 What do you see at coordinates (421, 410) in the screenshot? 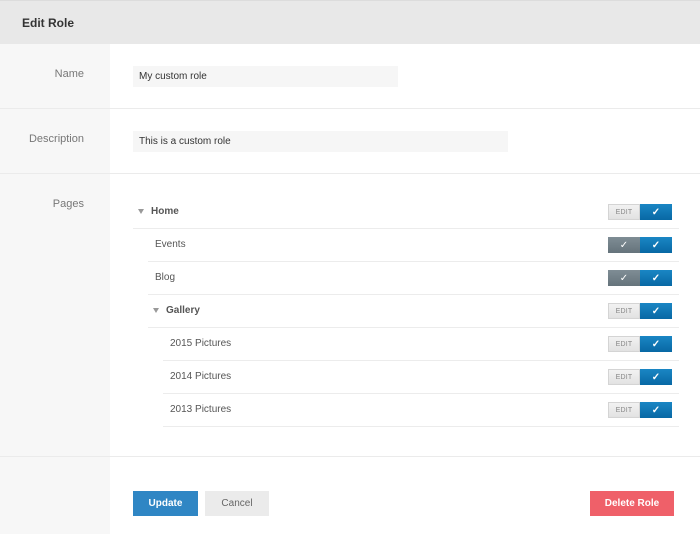
I see `tree-row-2013-pictures: 2013 Pictures EDIT ✓` at bounding box center [421, 410].